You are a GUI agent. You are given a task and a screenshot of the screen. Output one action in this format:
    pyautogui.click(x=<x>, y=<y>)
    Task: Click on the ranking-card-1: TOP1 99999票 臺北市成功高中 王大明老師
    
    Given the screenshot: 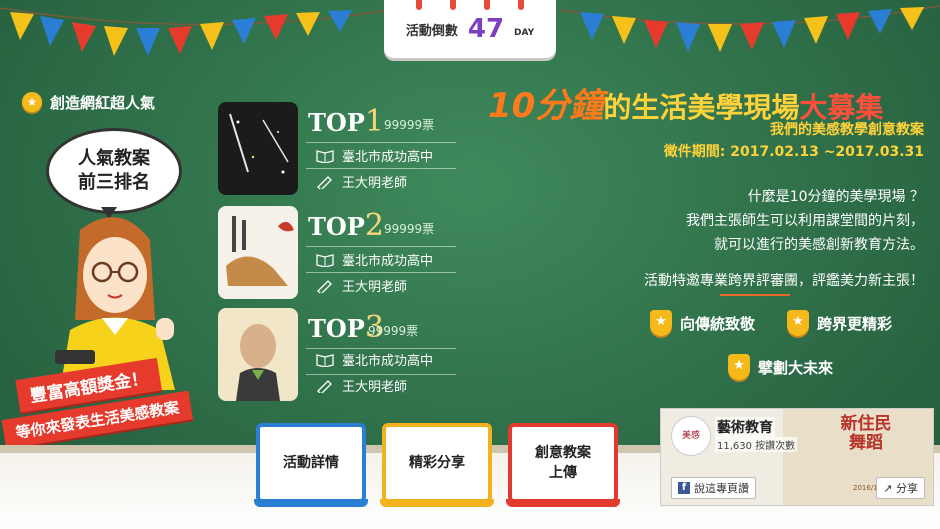 What is the action you would take?
    pyautogui.click(x=338, y=148)
    